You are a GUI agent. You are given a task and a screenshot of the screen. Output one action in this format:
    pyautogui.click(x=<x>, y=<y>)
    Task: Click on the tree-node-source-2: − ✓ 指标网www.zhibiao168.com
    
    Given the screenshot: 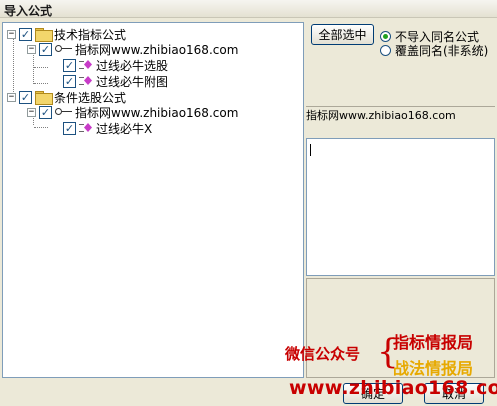 What is the action you would take?
    pyautogui.click(x=132, y=112)
    